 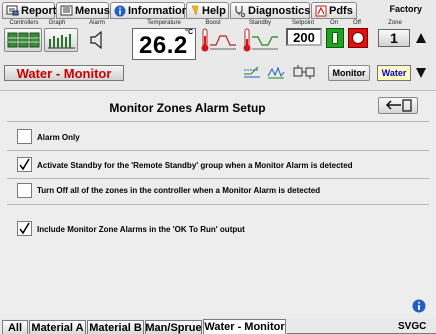 What do you see at coordinates (395, 23) in the screenshot?
I see `zone-label: Zone` at bounding box center [395, 23].